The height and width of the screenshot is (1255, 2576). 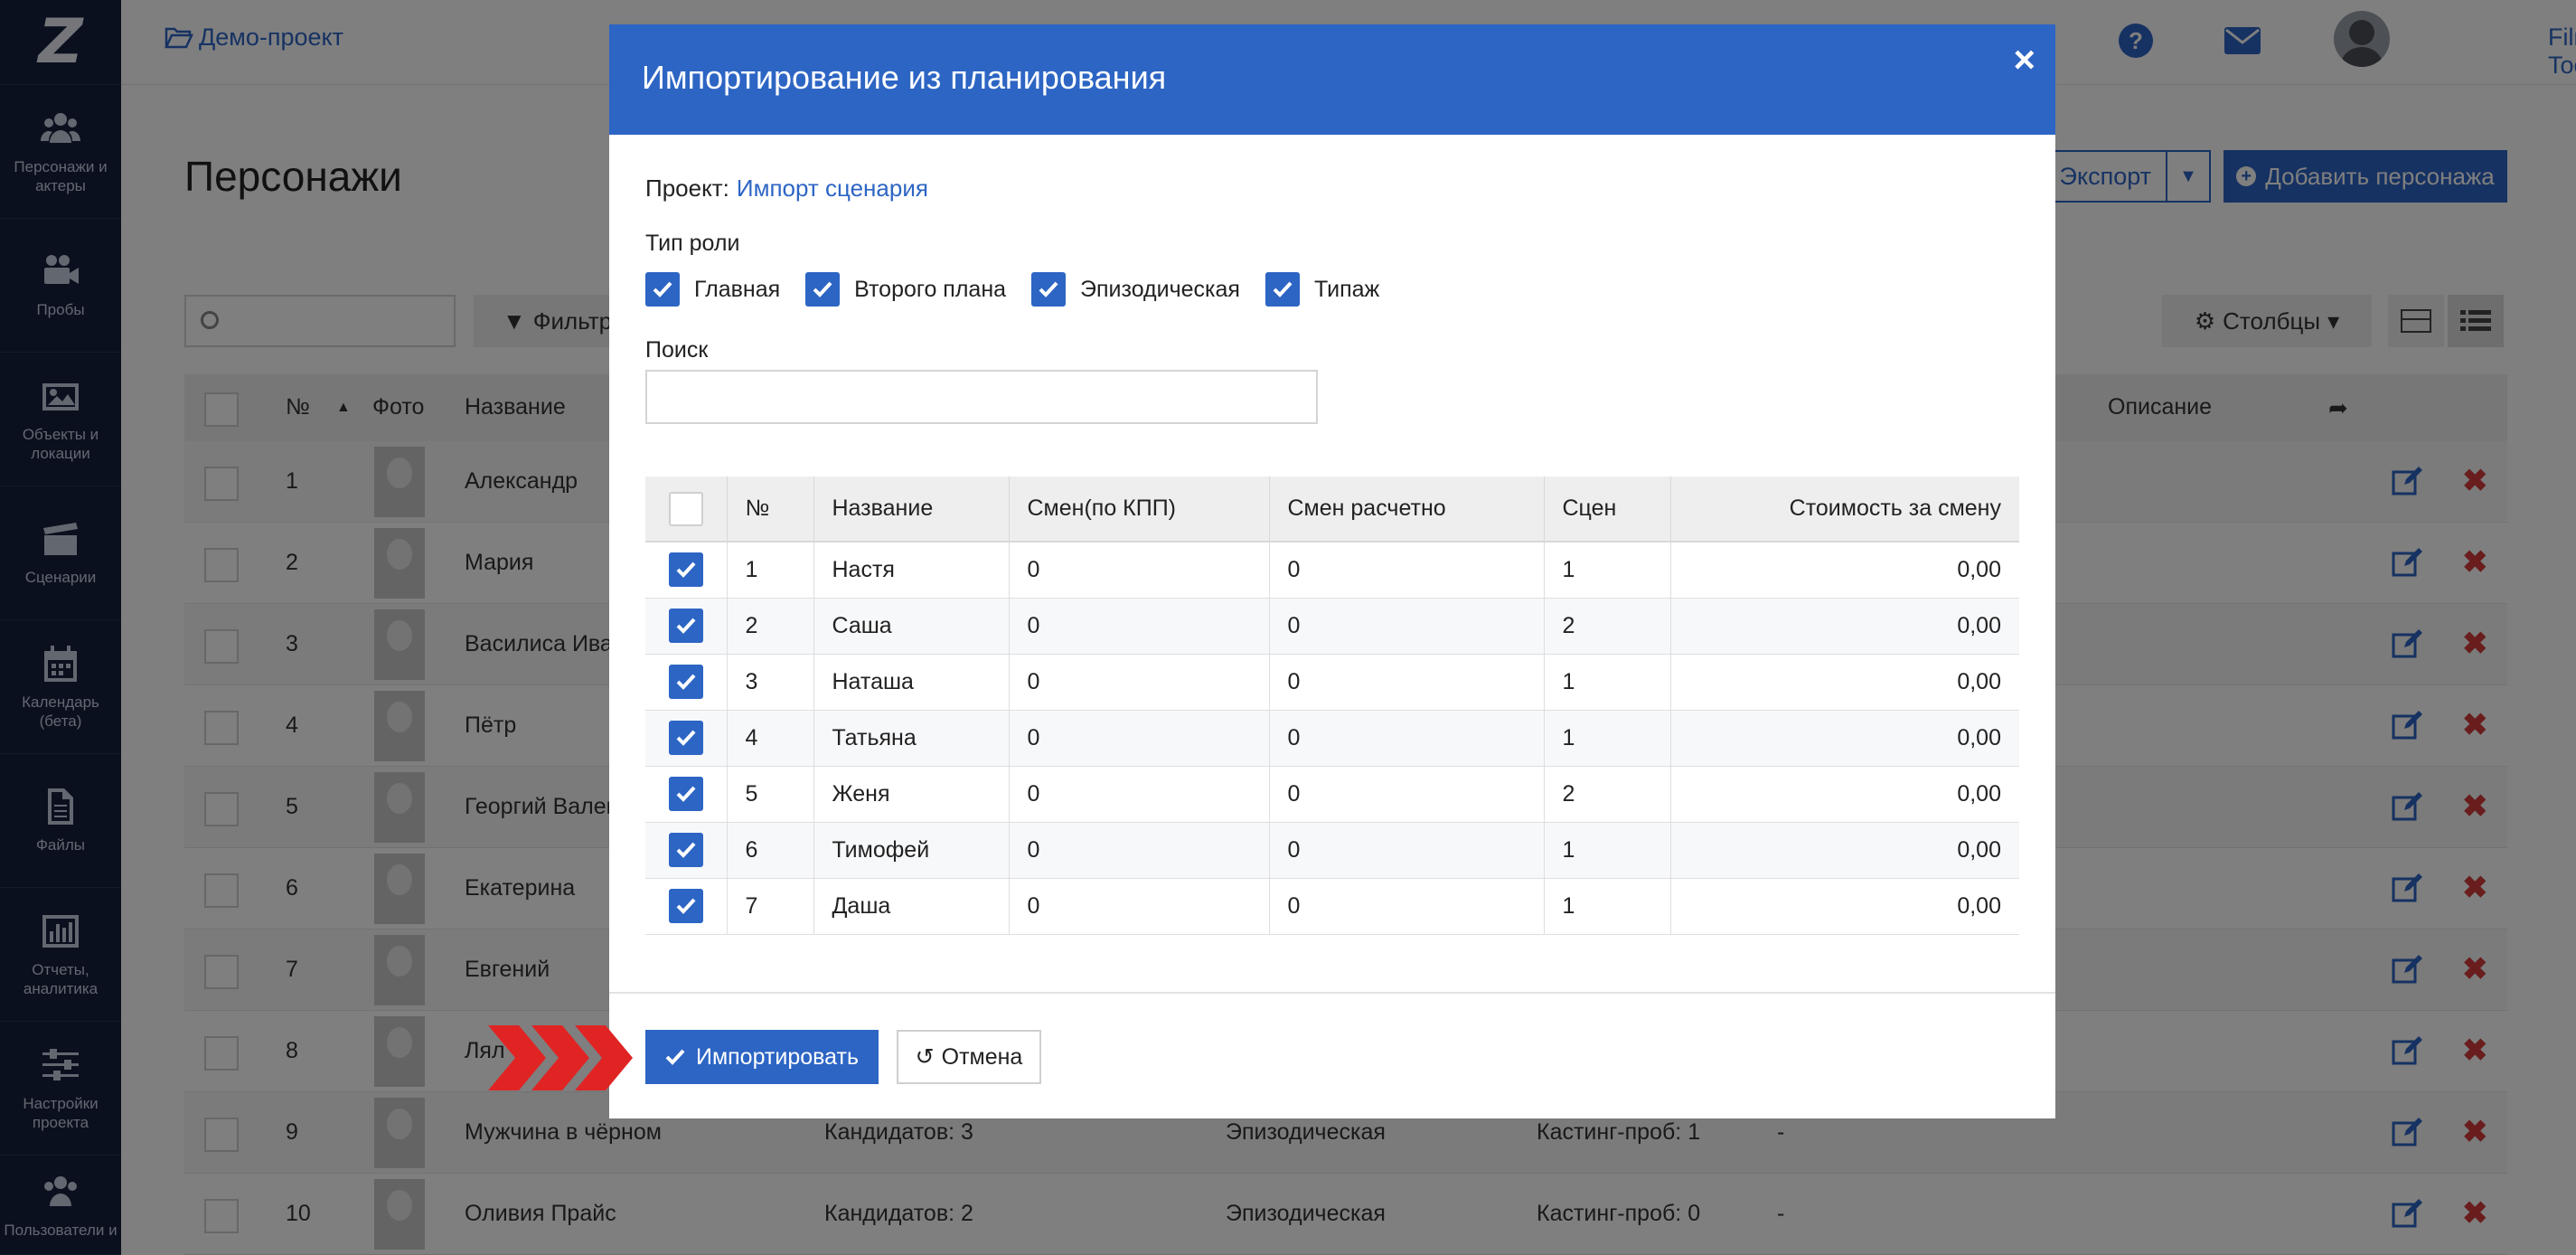 I want to click on row-number: 5, so click(x=771, y=794).